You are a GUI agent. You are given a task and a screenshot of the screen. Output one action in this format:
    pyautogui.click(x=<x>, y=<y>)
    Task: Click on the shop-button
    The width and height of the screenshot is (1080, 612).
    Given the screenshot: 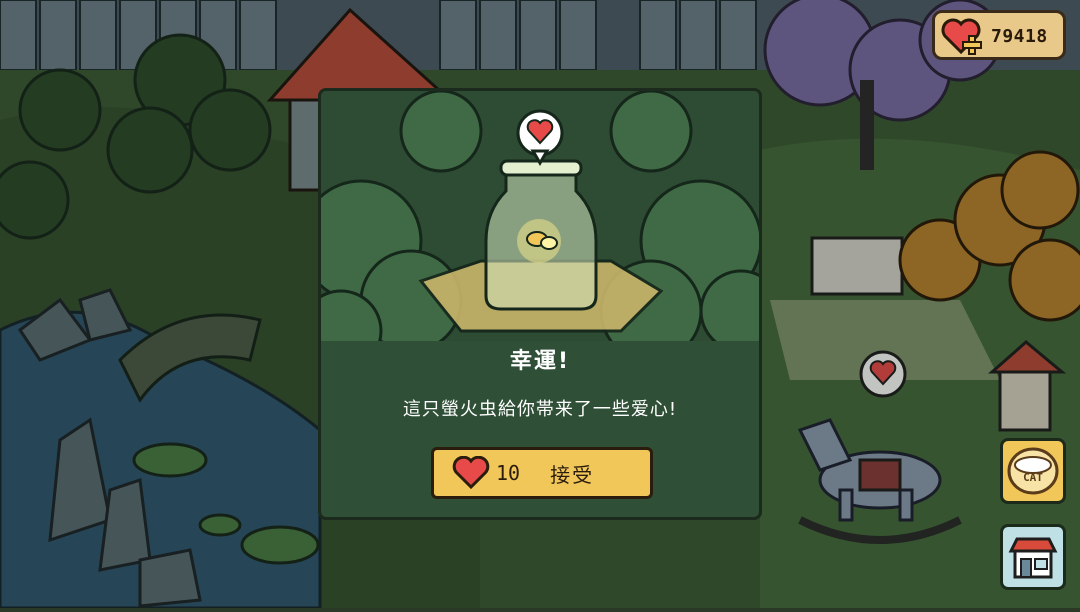 What is the action you would take?
    pyautogui.click(x=1033, y=557)
    